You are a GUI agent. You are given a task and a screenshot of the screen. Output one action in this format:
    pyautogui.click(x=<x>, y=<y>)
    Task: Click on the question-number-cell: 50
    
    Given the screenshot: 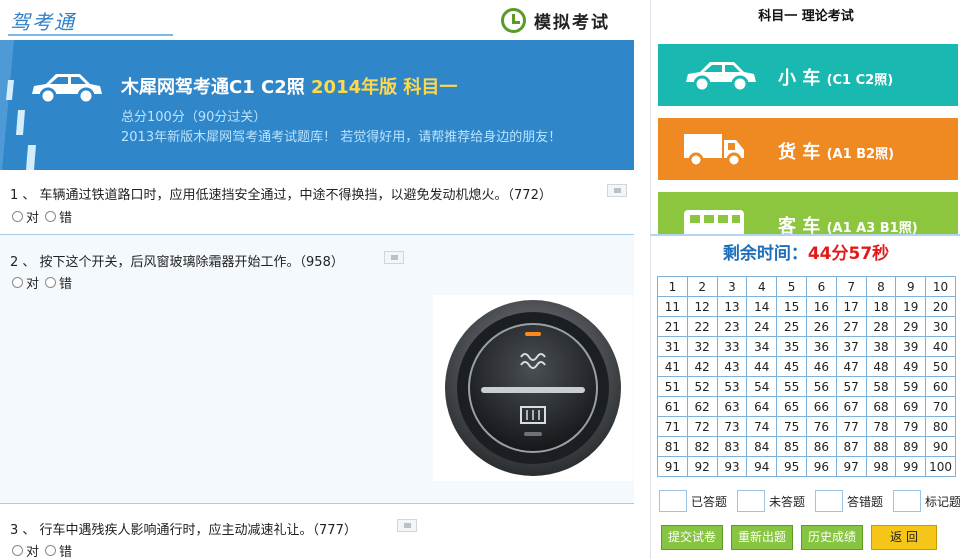 What is the action you would take?
    pyautogui.click(x=940, y=366)
    